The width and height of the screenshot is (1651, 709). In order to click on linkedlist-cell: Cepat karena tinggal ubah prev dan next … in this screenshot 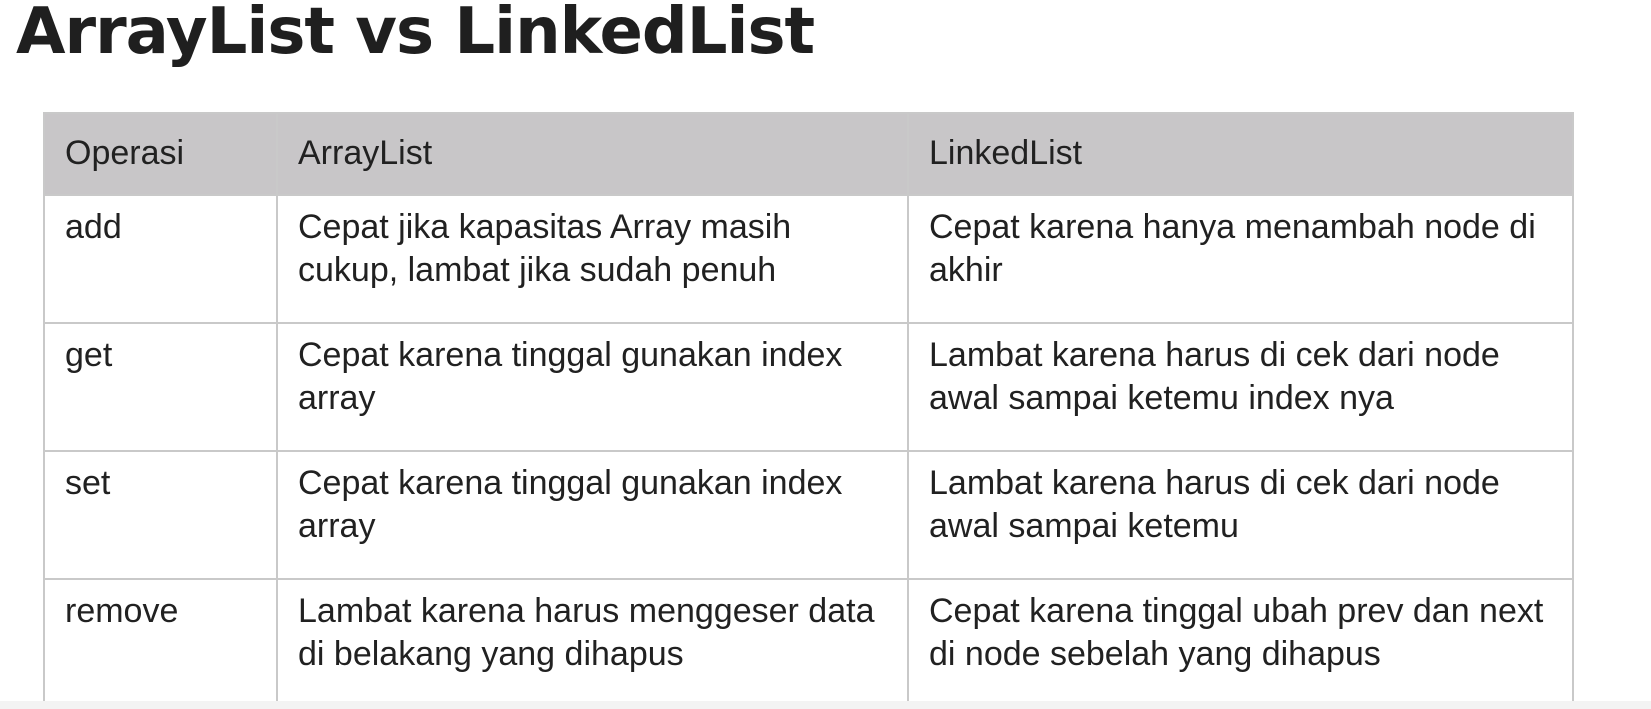, I will do `click(1240, 643)`.